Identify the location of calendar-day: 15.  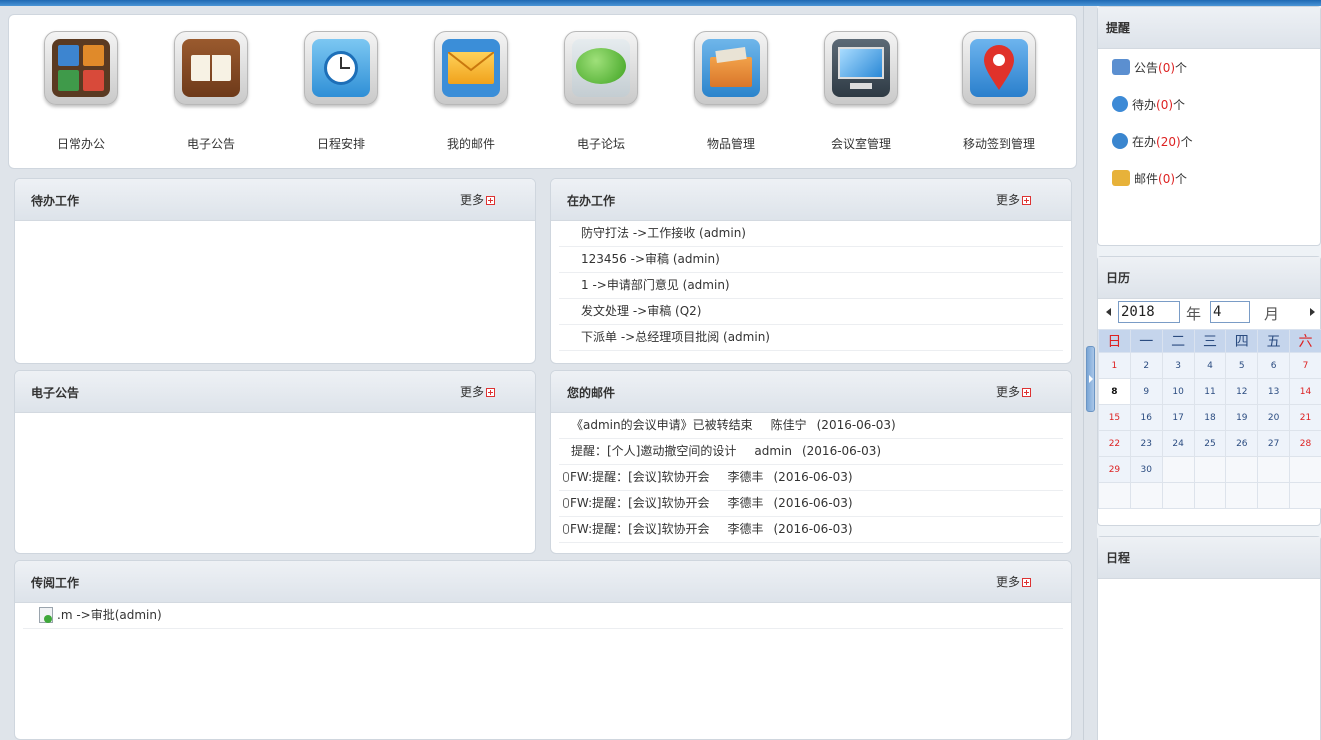
(1114, 417).